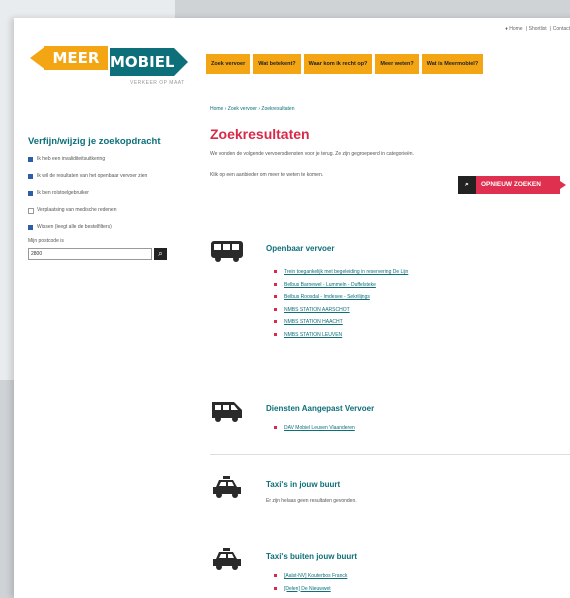  Describe the element at coordinates (341, 335) in the screenshot. I see `result-link: NMBS STATION LEUVEN` at that location.